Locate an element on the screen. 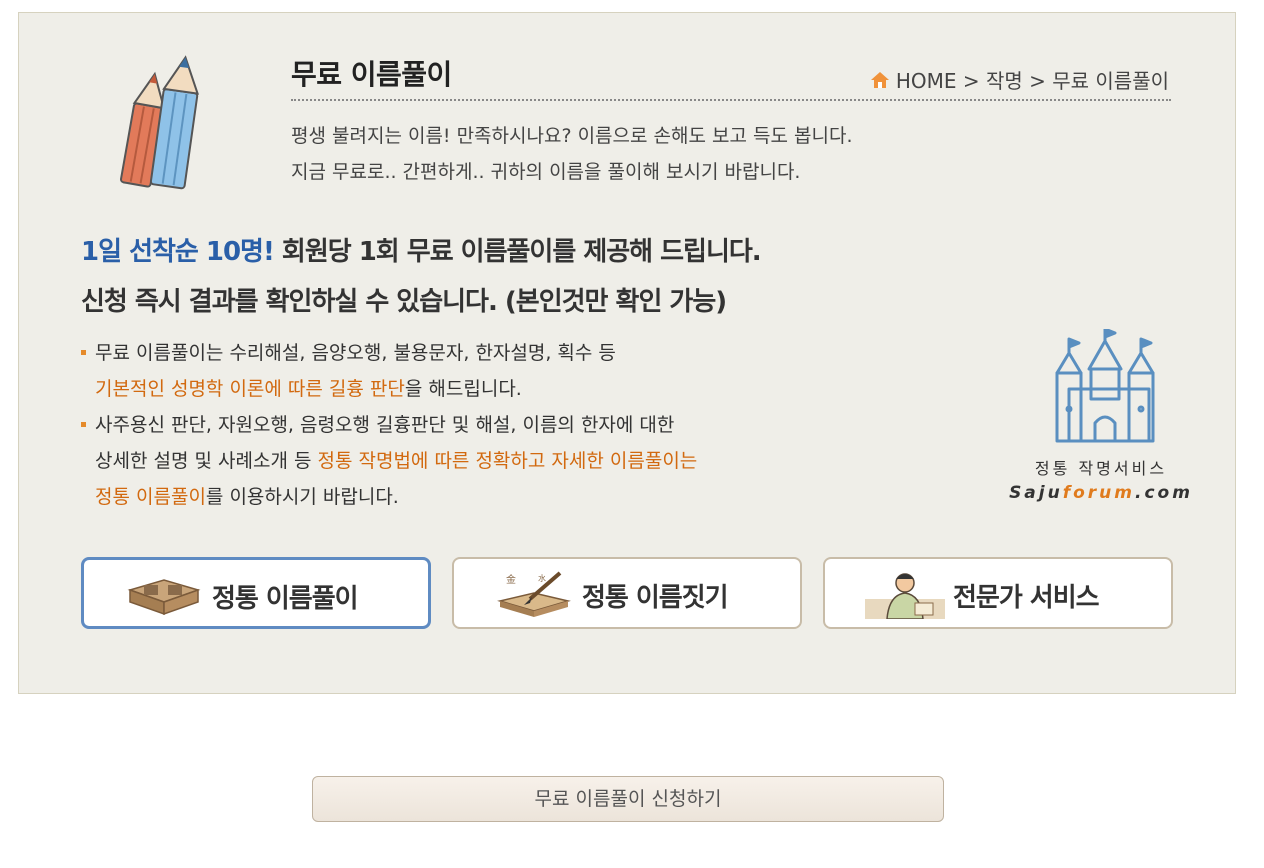  breadcrumb: HOME > 작명 > 무료 이름풀이 is located at coordinates (1019, 79).